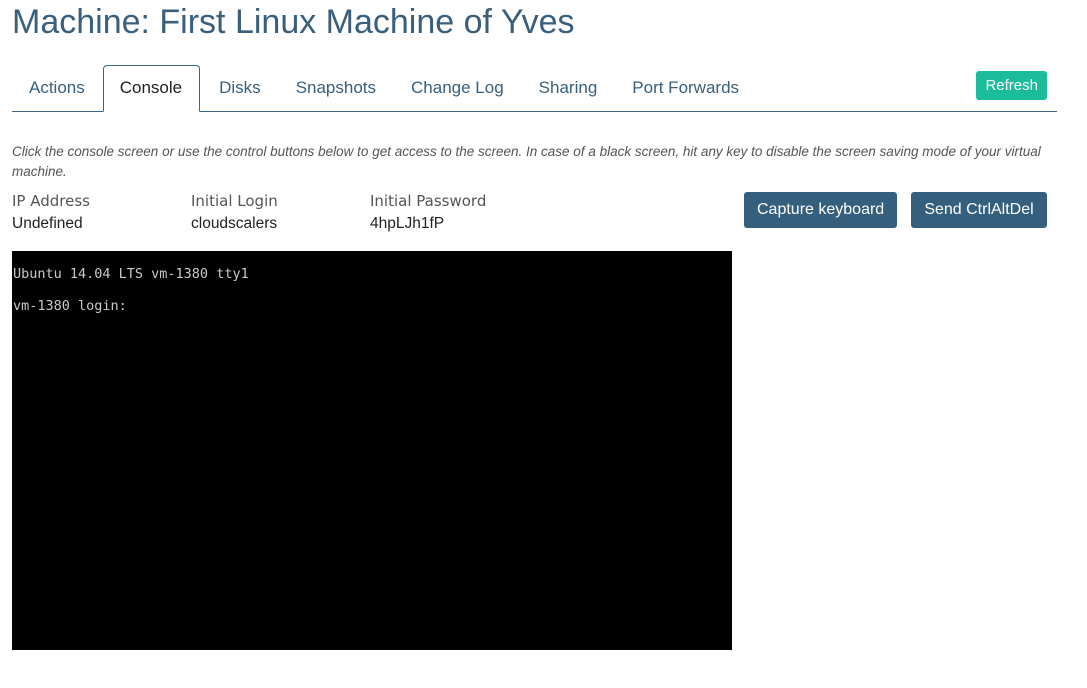 This screenshot has width=1087, height=688. I want to click on initial-password-value: 4hpLJh1fP, so click(407, 223).